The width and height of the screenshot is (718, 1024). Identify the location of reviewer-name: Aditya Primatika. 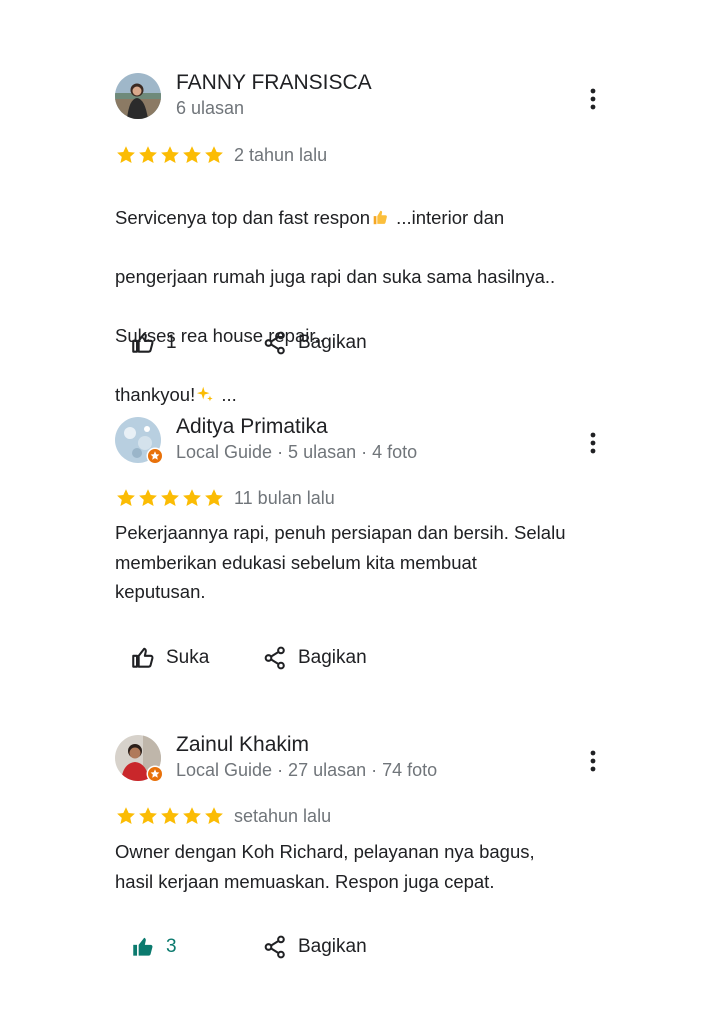
(252, 427).